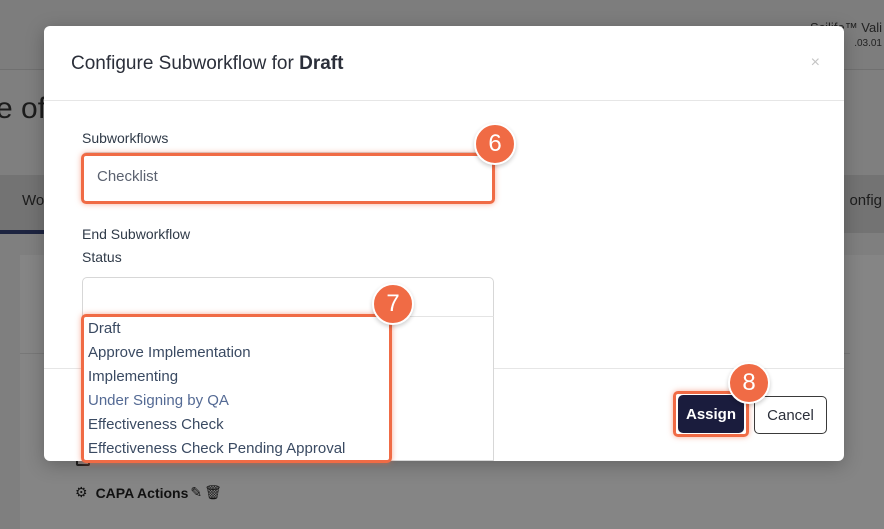 This screenshot has height=529, width=884. I want to click on trash-icon: 🗑, so click(213, 492).